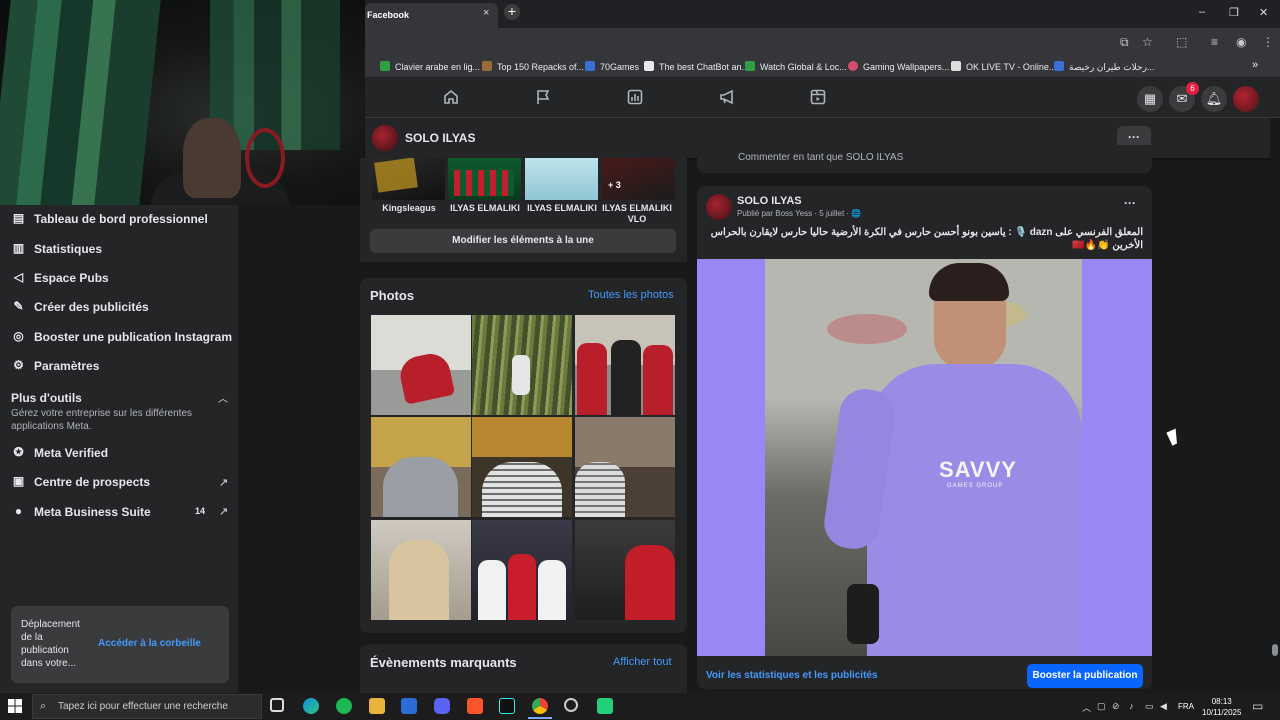 The width and height of the screenshot is (1280, 720). I want to click on game-app-icon, so click(605, 706).